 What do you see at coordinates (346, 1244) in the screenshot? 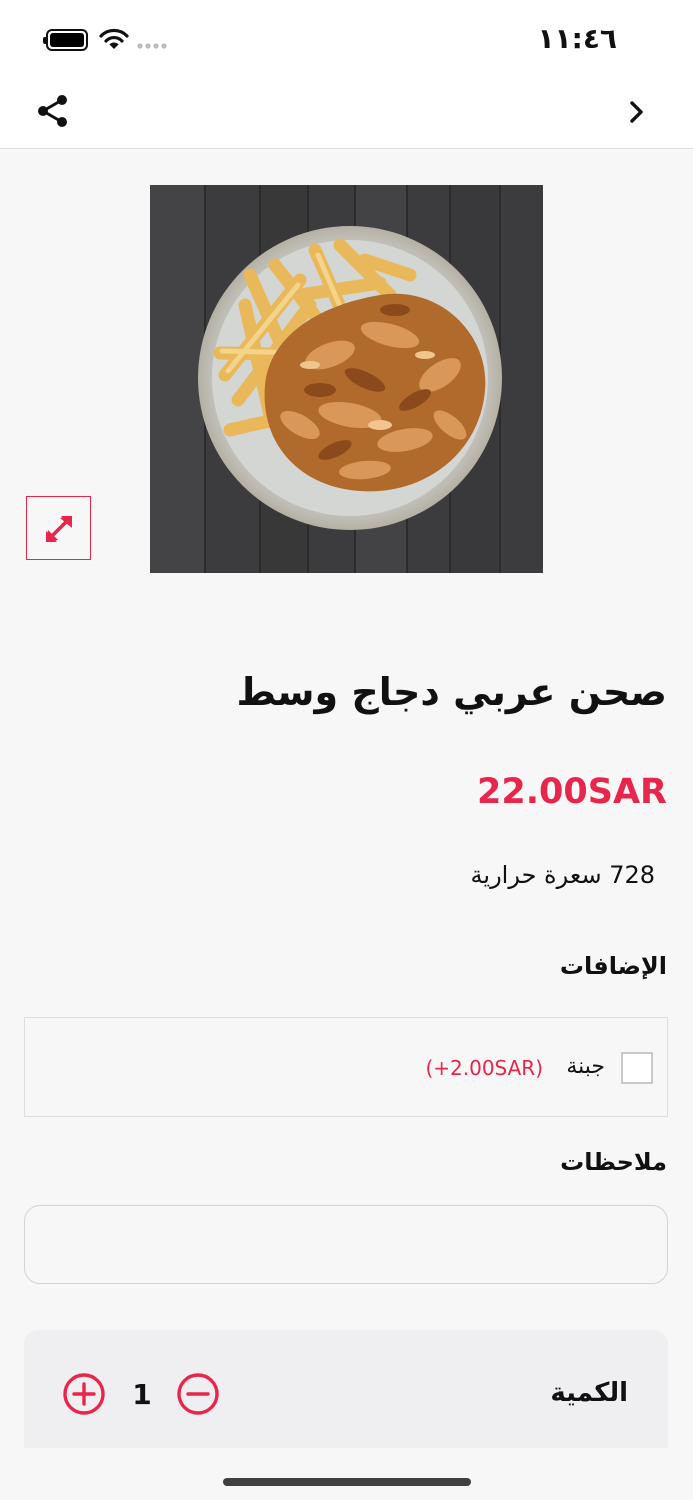
I see `notes-input` at bounding box center [346, 1244].